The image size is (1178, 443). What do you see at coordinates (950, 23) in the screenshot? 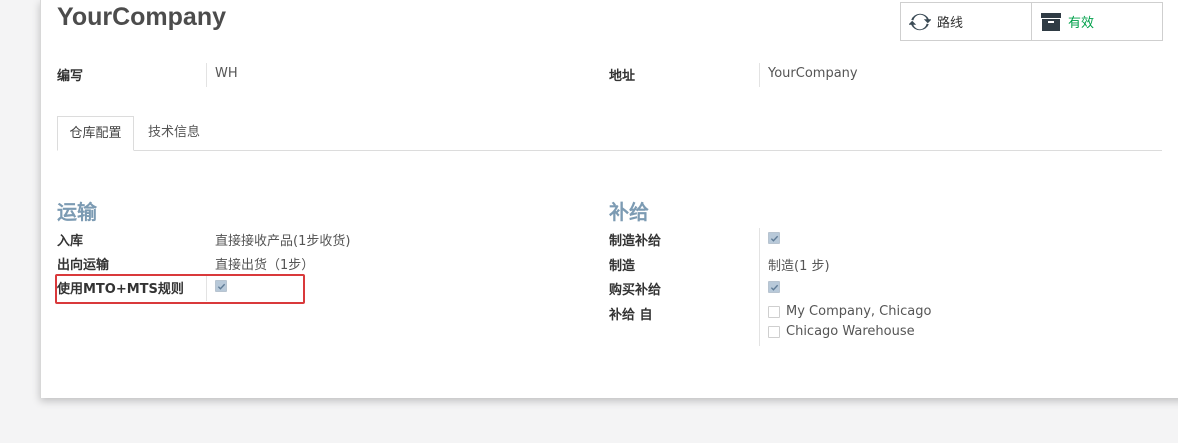
I see `routes-button-label: 路线` at bounding box center [950, 23].